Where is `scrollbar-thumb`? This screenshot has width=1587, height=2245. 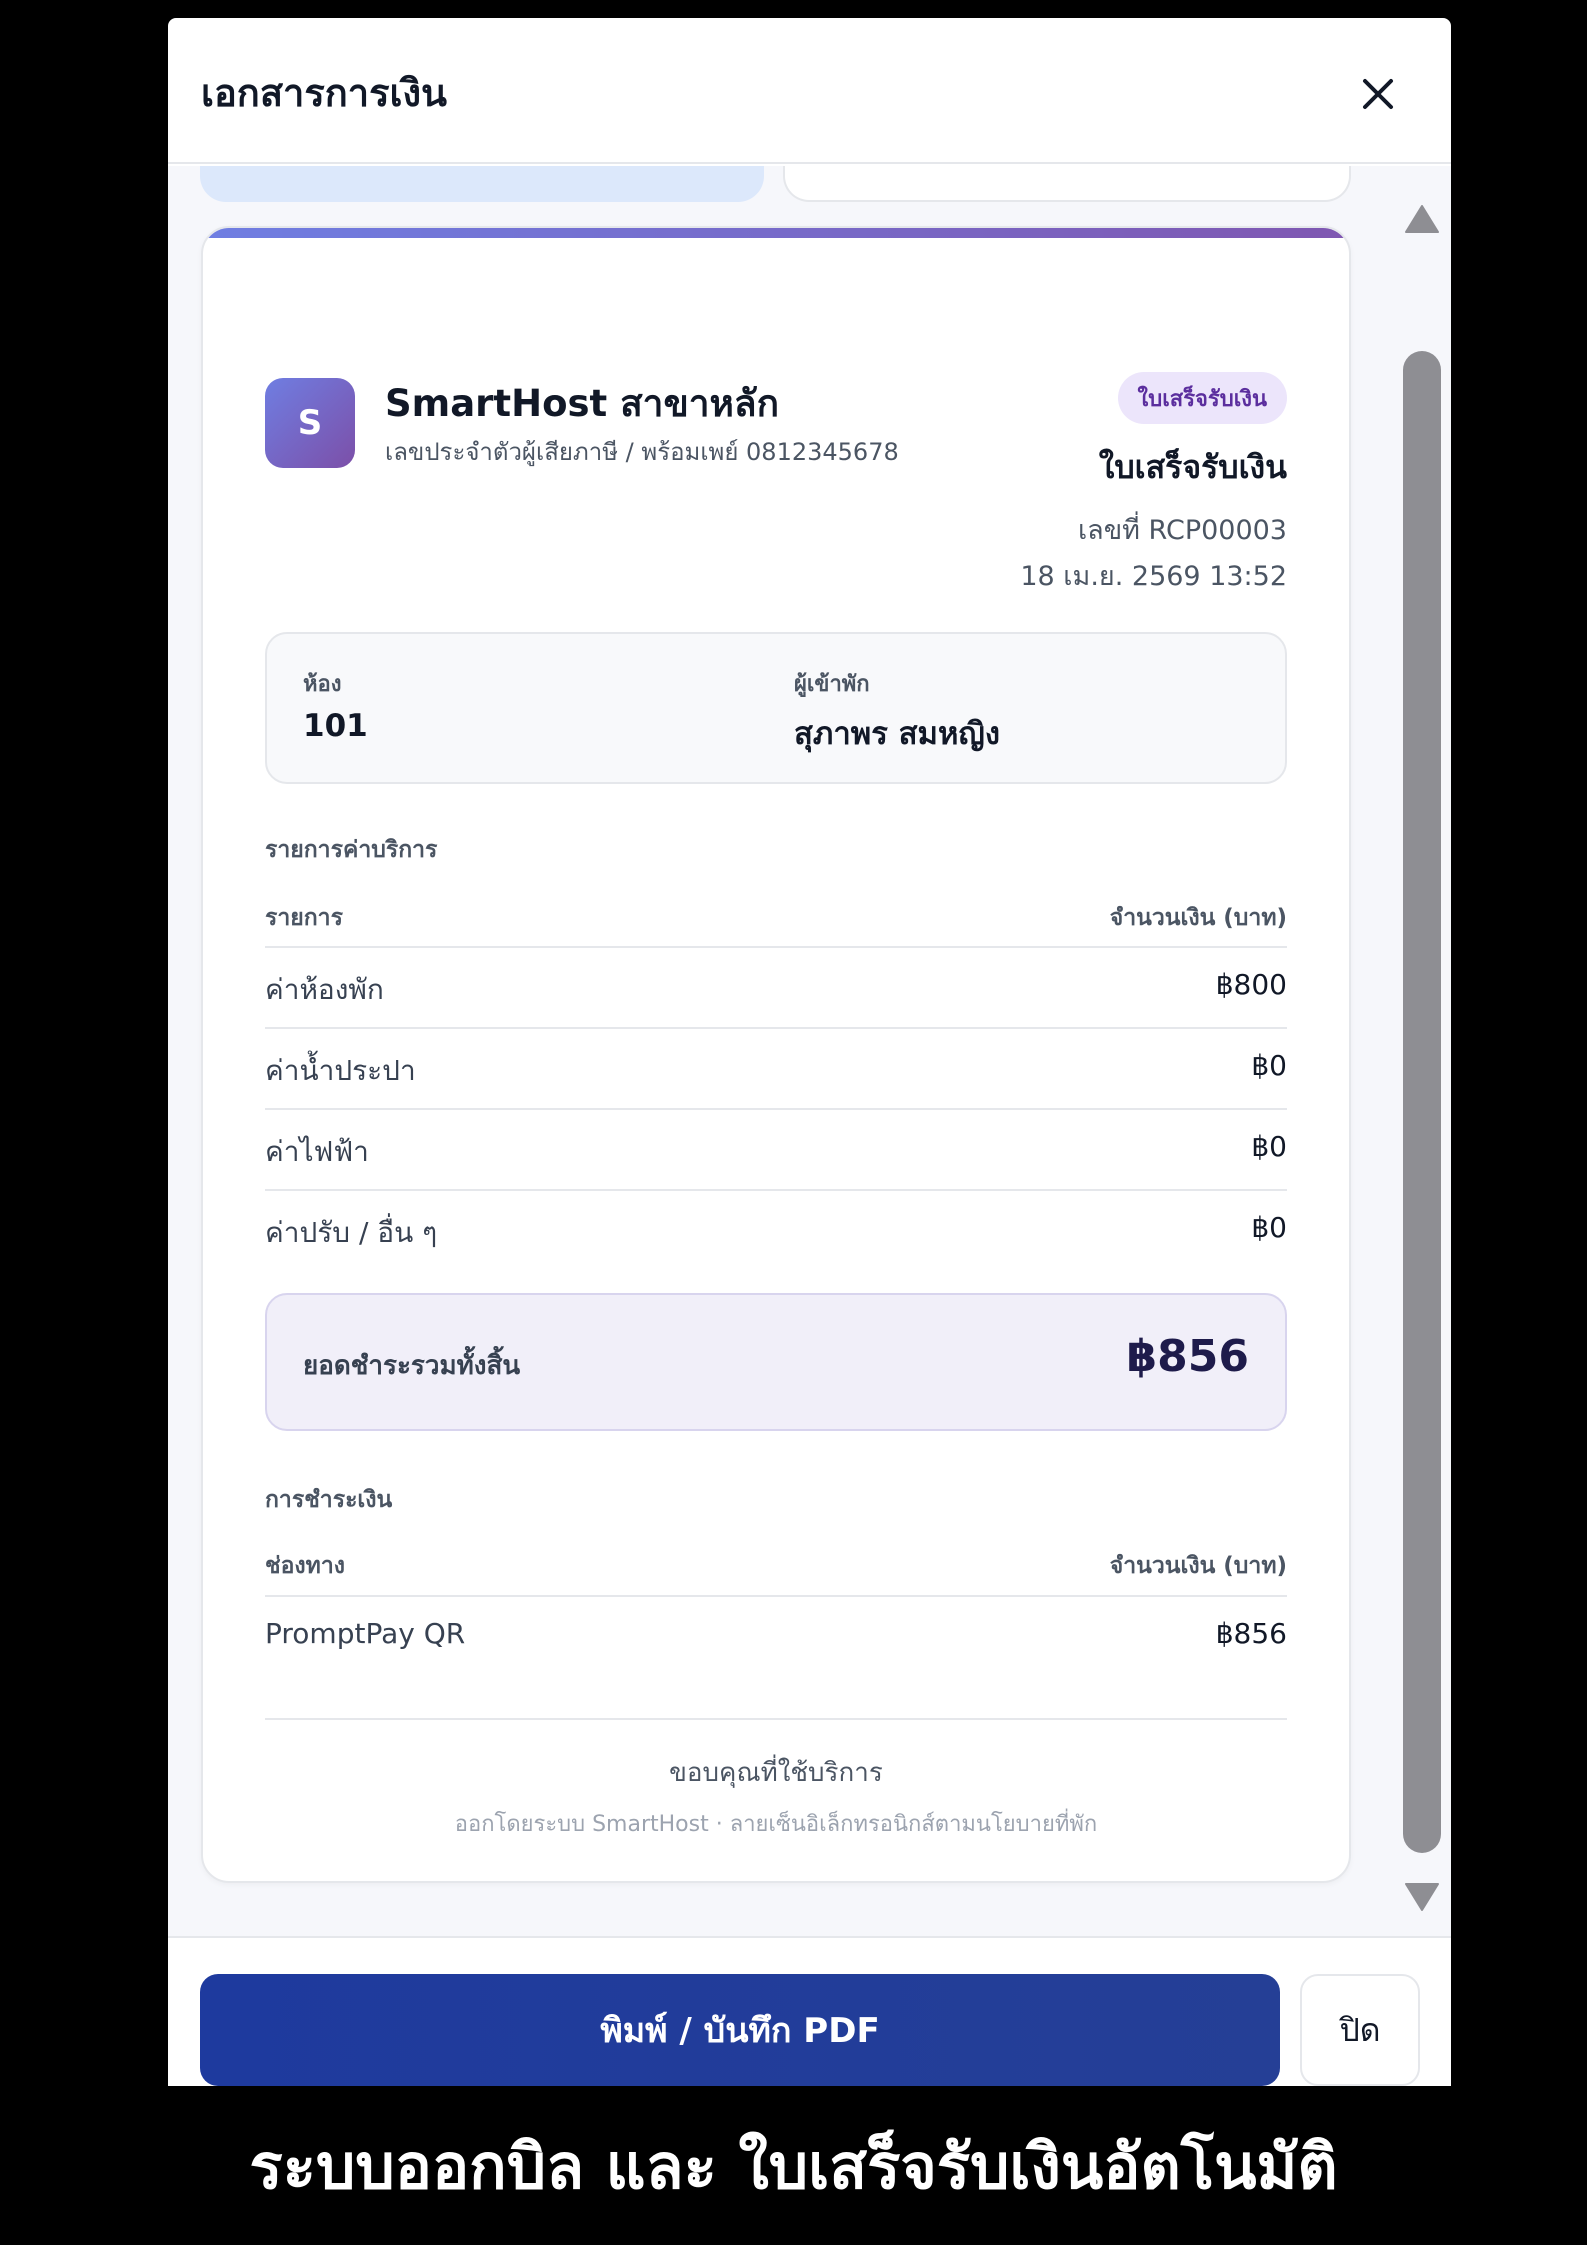
scrollbar-thumb is located at coordinates (1422, 1102).